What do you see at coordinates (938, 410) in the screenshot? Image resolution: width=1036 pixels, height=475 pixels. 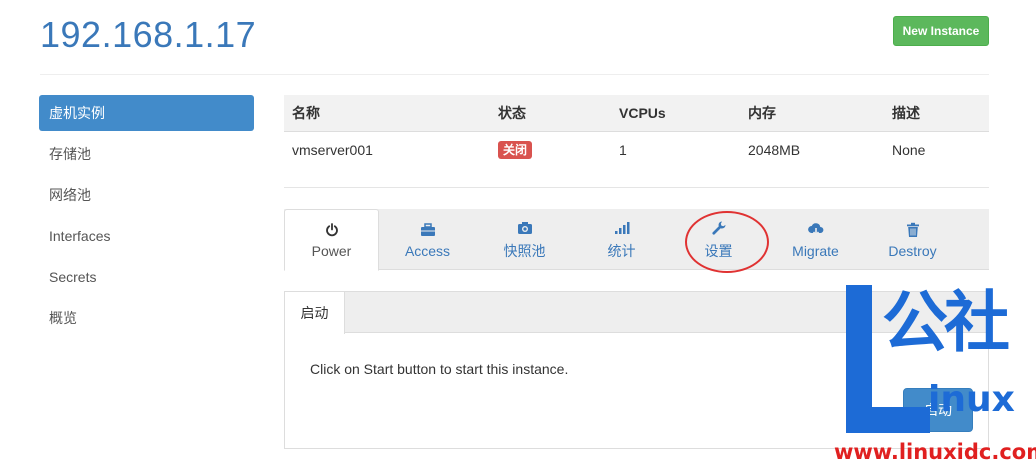 I see `start-button: 启动` at bounding box center [938, 410].